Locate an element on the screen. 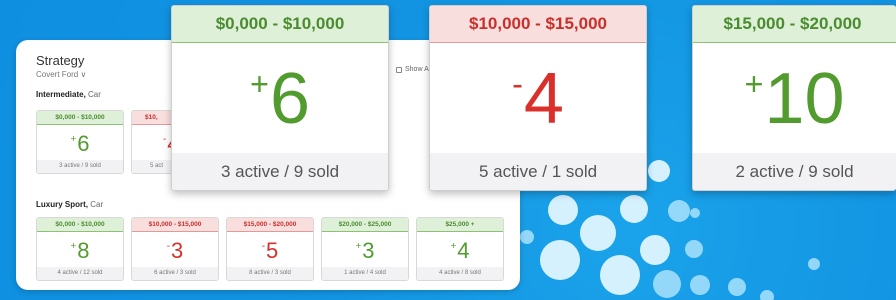 The width and height of the screenshot is (896, 300). chevron-down-icon: ∨ is located at coordinates (83, 74).